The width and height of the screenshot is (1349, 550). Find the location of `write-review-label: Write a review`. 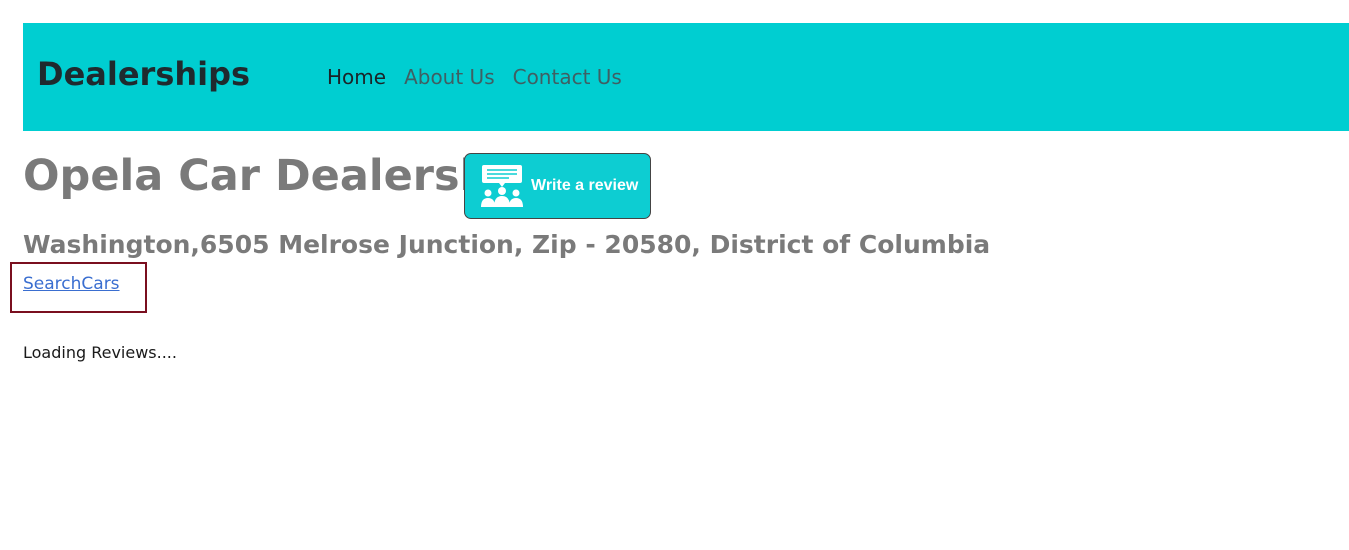

write-review-label: Write a review is located at coordinates (585, 185).